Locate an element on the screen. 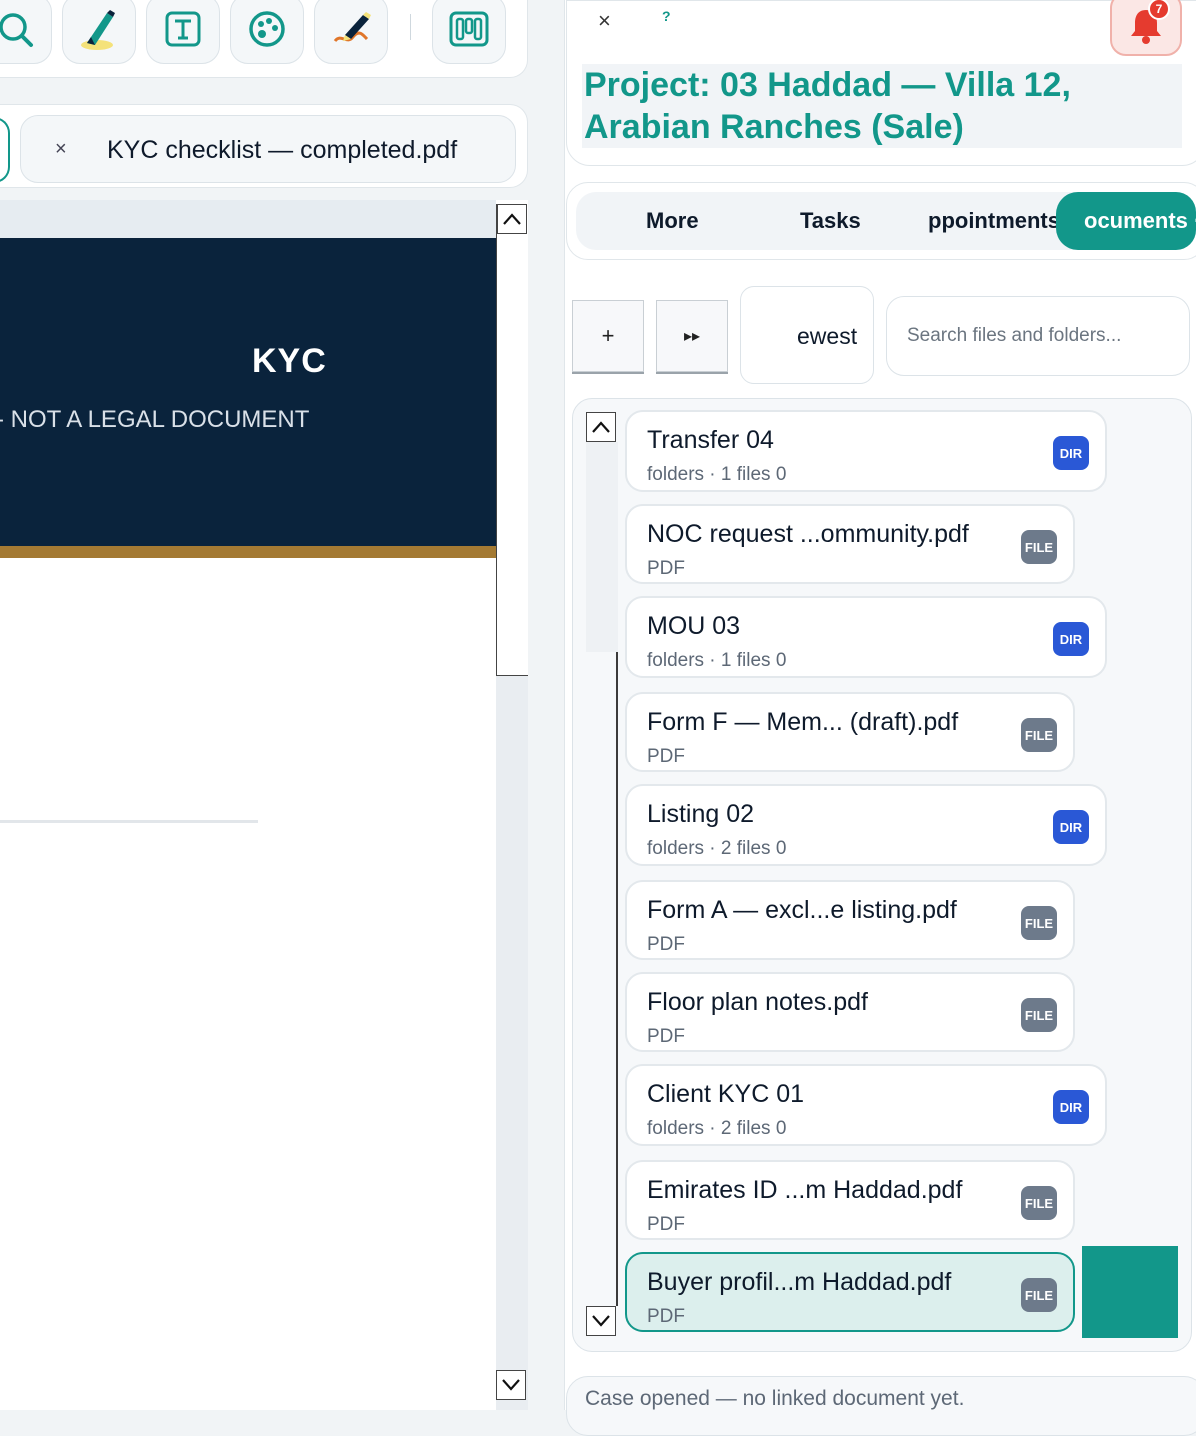 Image resolution: width=1196 pixels, height=1436 pixels. columns-view-button is located at coordinates (469, 32).